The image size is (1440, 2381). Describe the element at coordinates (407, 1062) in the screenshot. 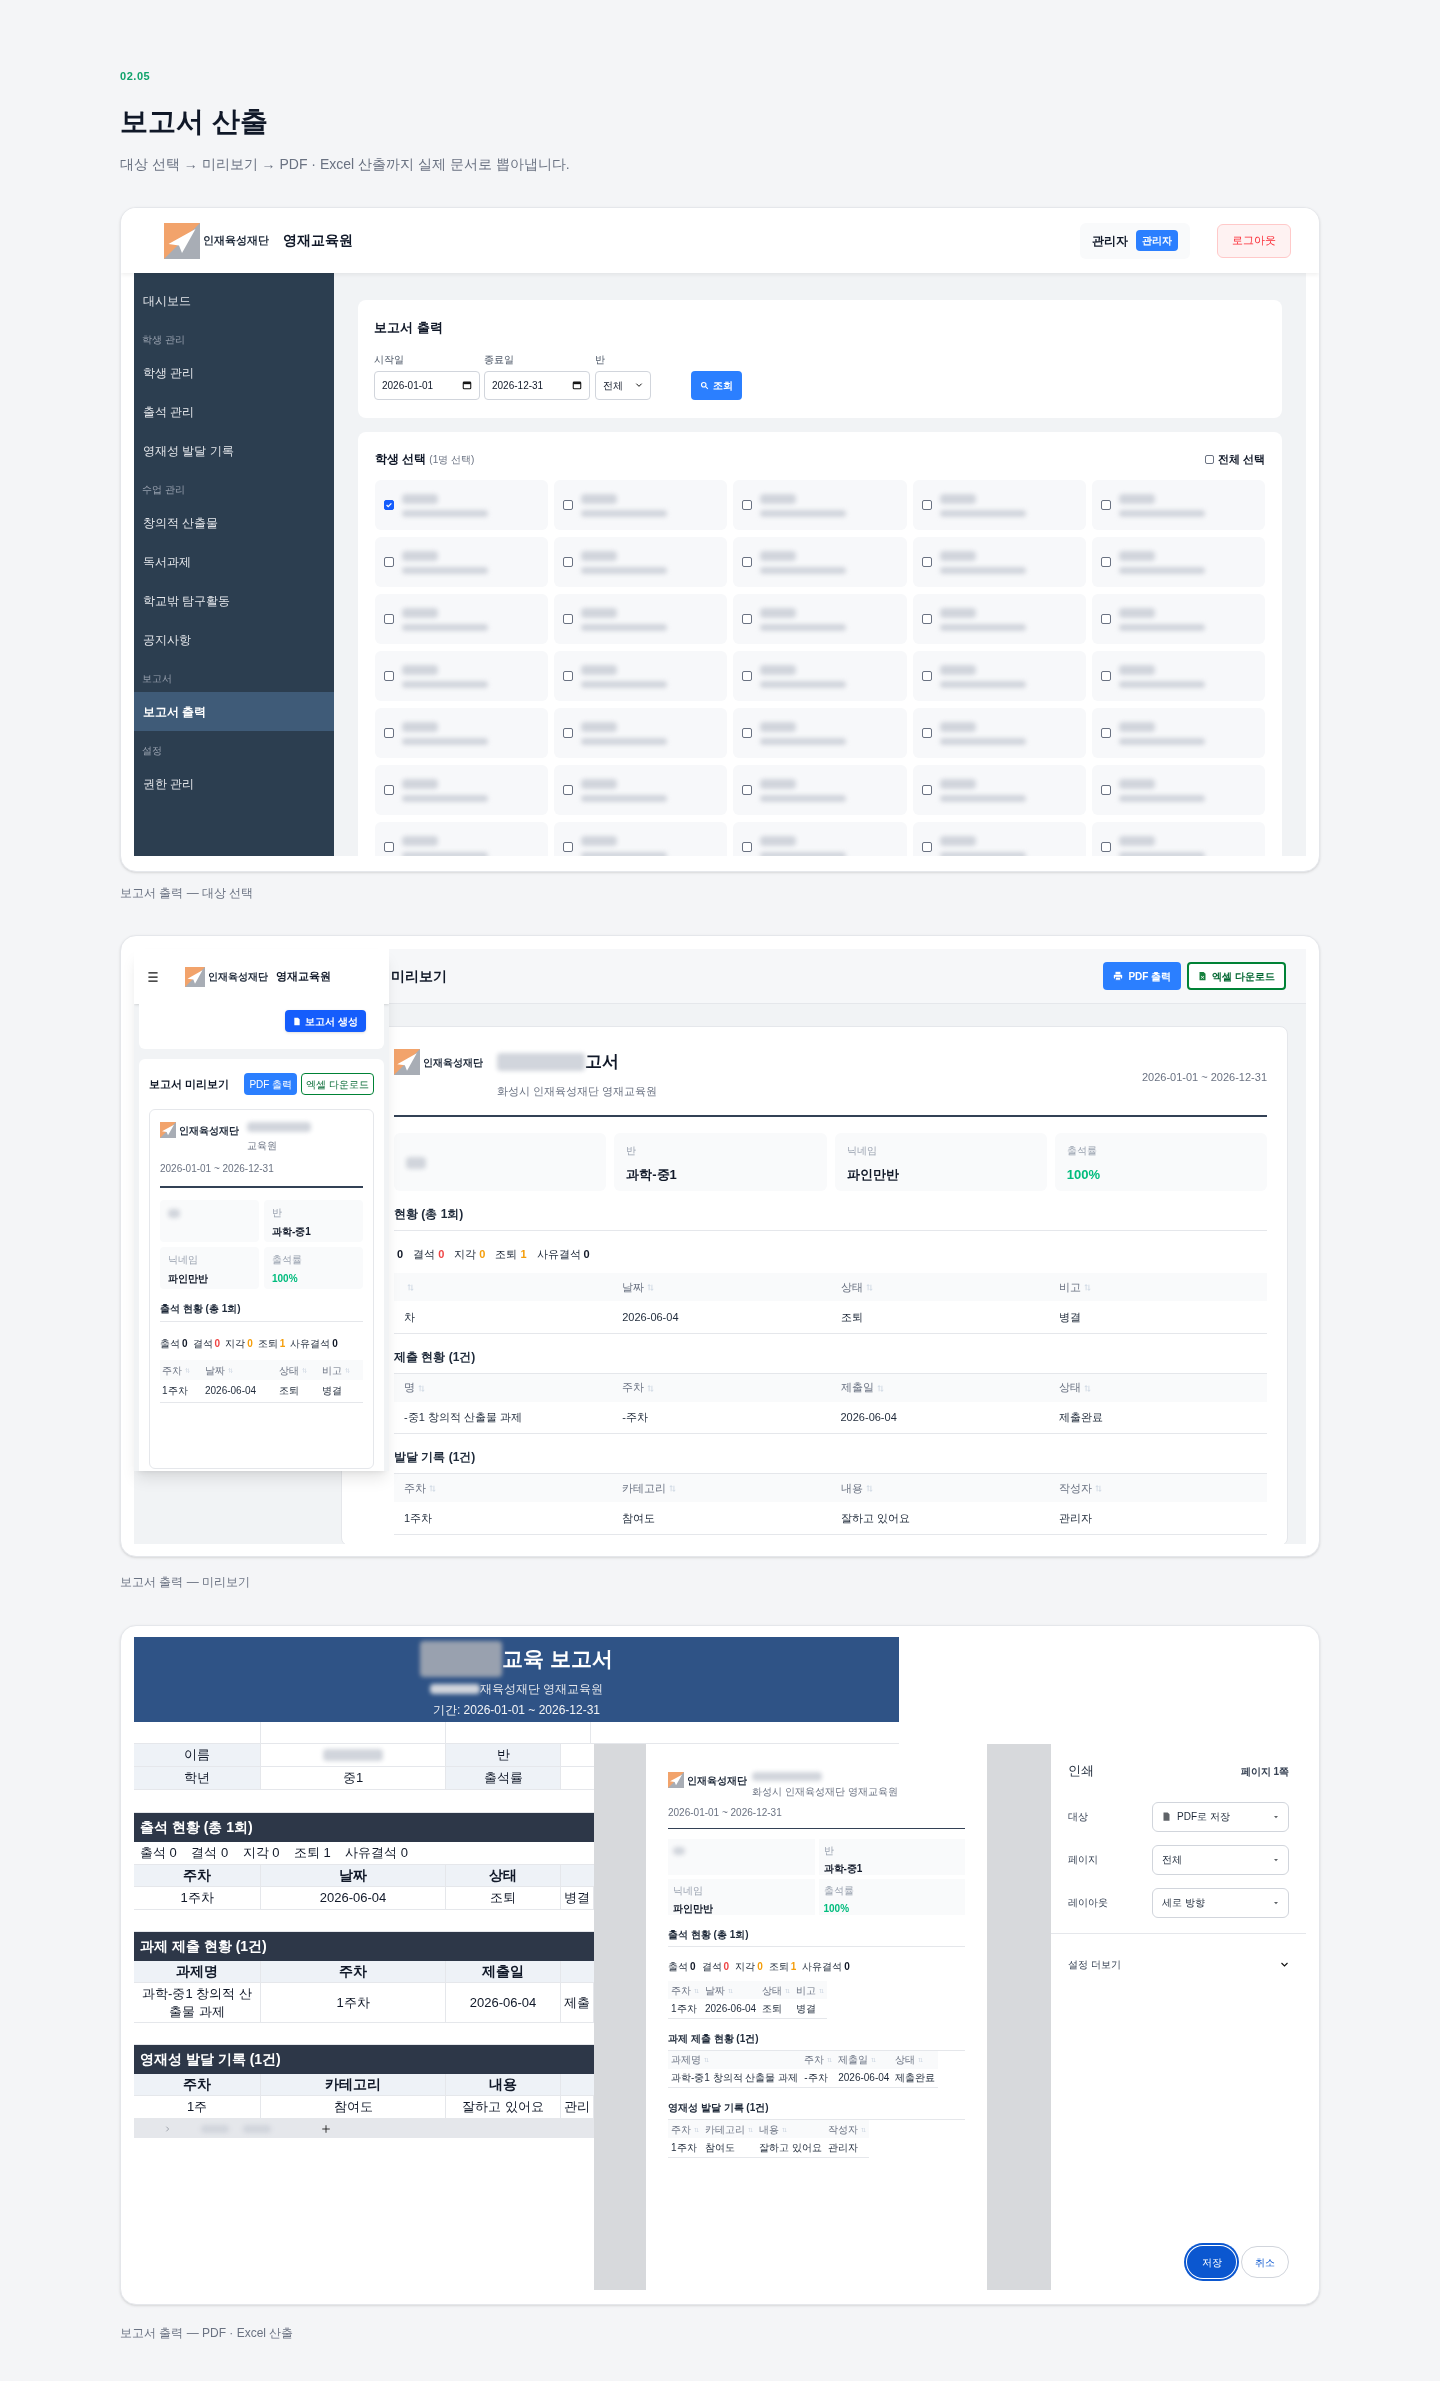

I see `logo-icon` at that location.